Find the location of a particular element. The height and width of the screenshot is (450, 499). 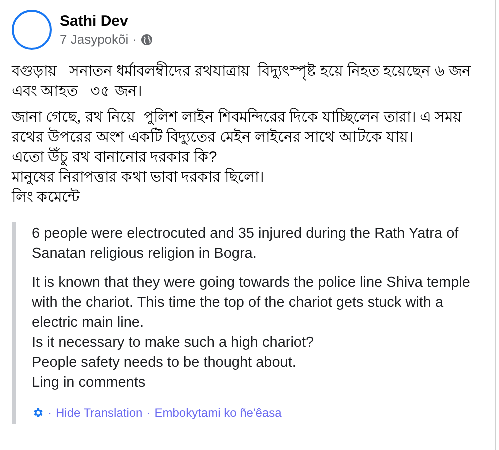

translation-link: Hide Translation is located at coordinates (99, 413).